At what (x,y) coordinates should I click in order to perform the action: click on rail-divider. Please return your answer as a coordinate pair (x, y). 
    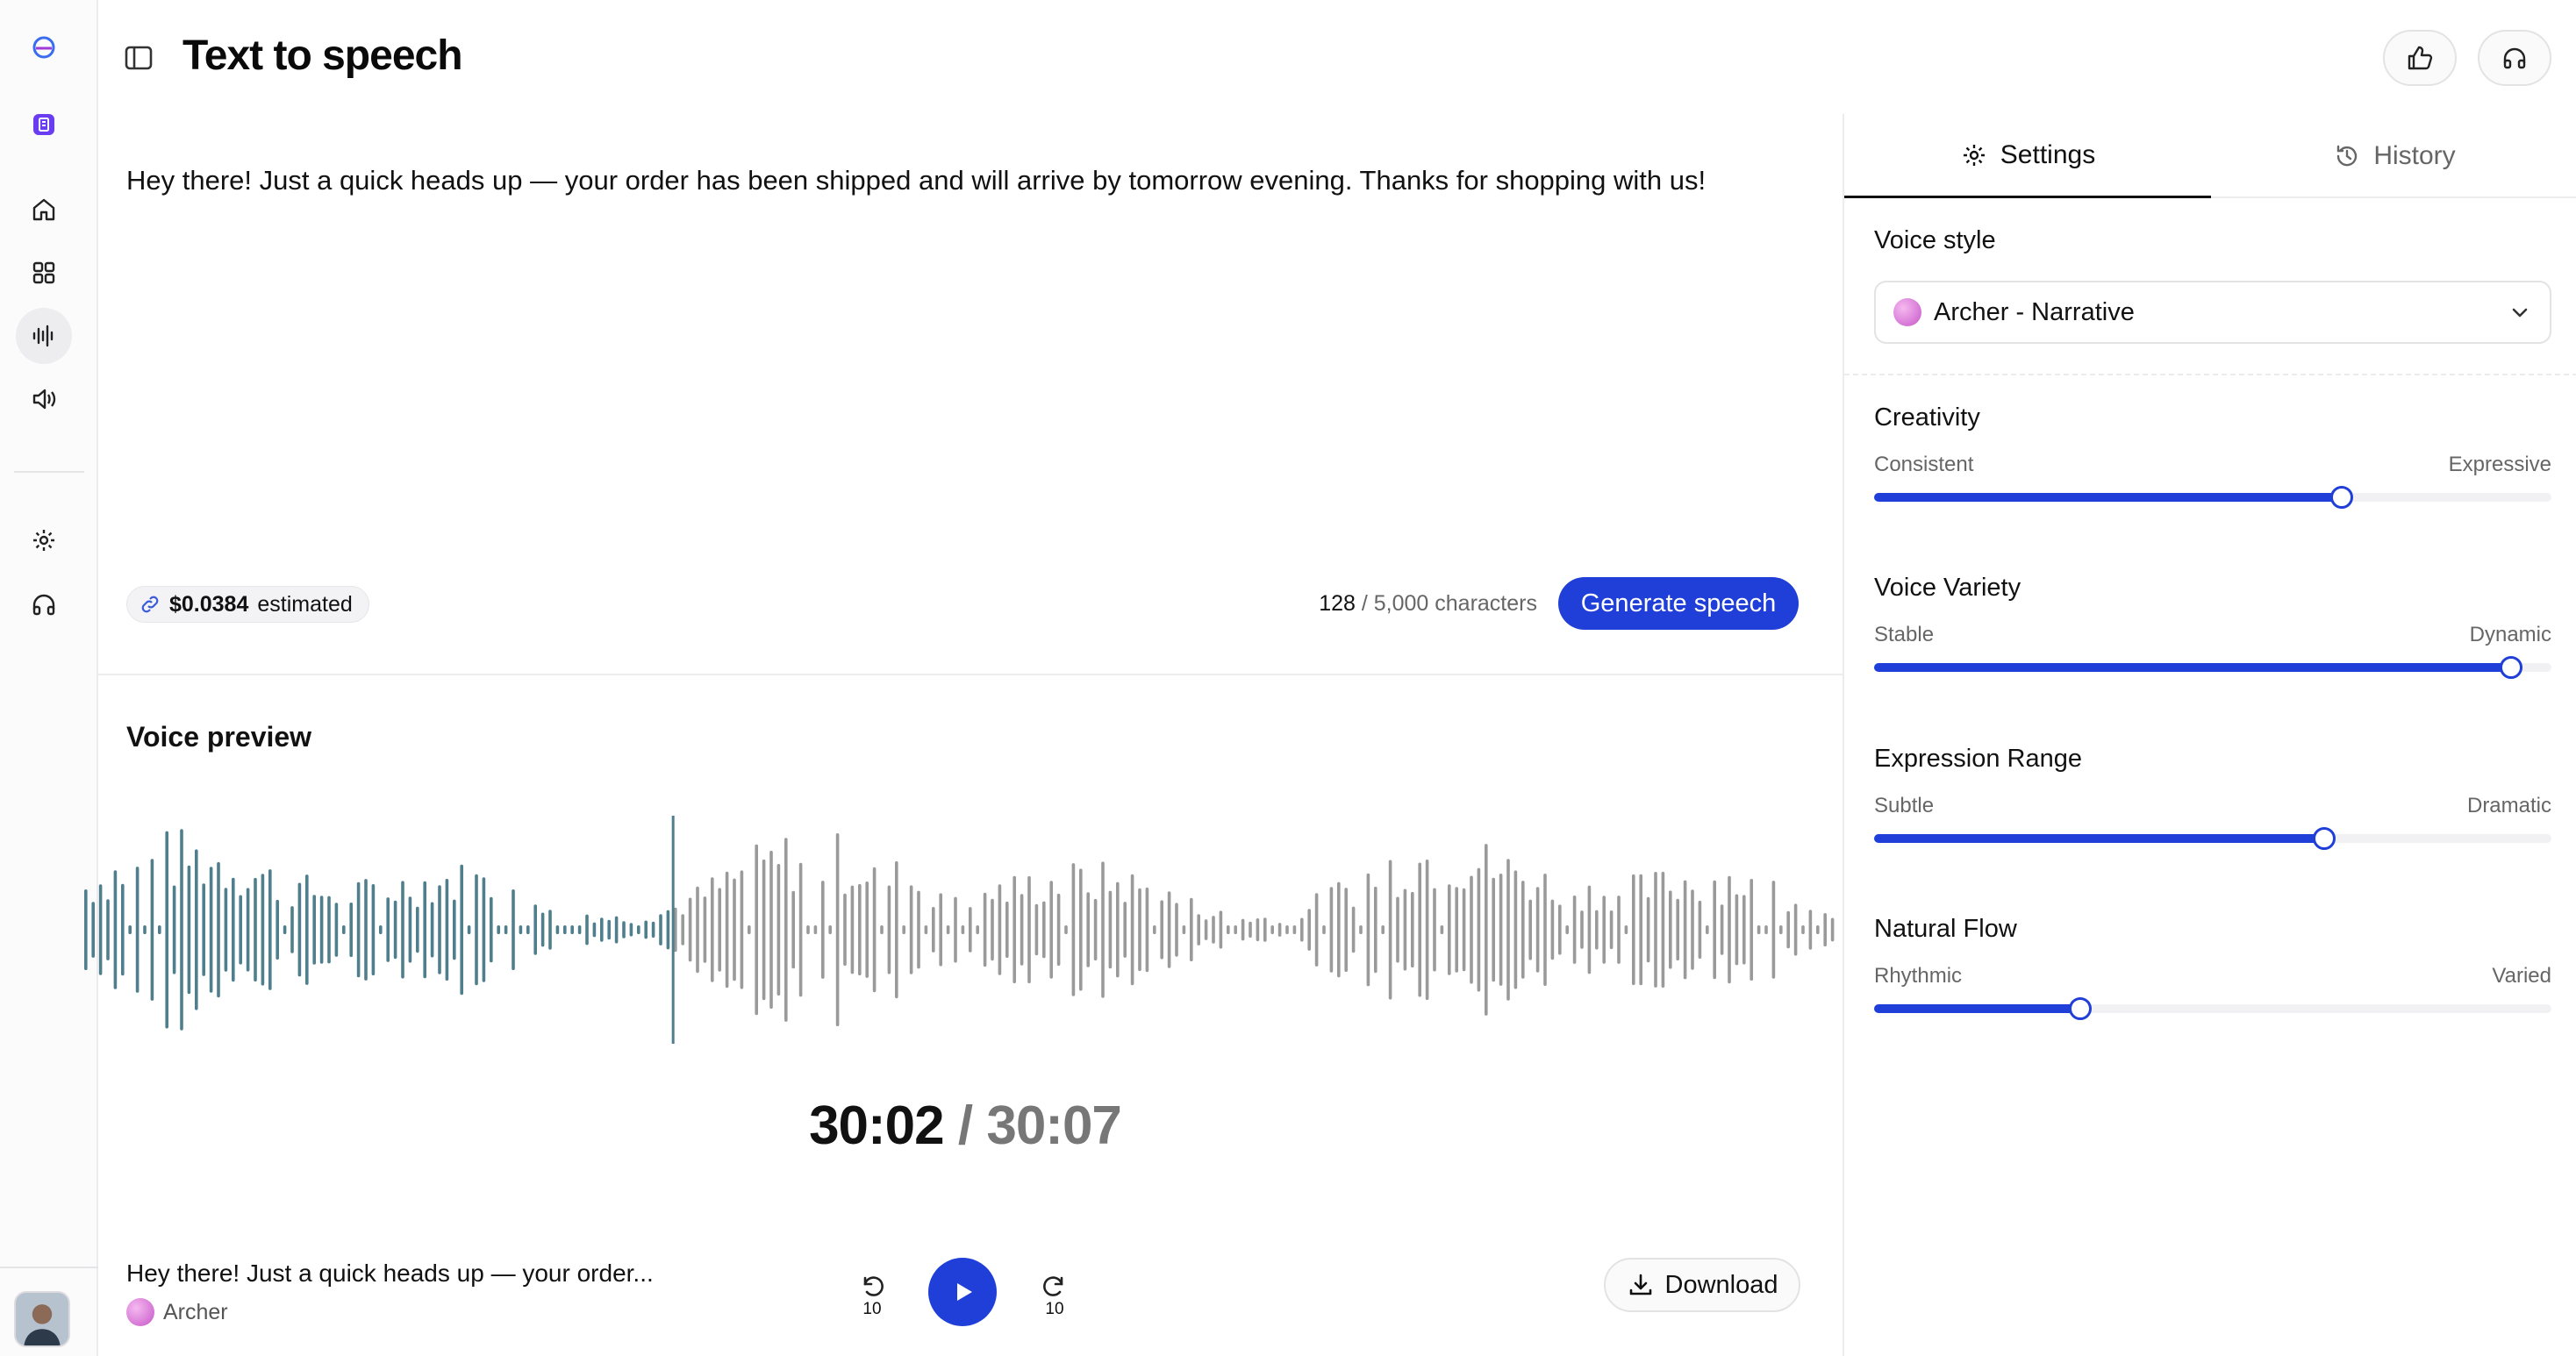
    Looking at the image, I should click on (49, 472).